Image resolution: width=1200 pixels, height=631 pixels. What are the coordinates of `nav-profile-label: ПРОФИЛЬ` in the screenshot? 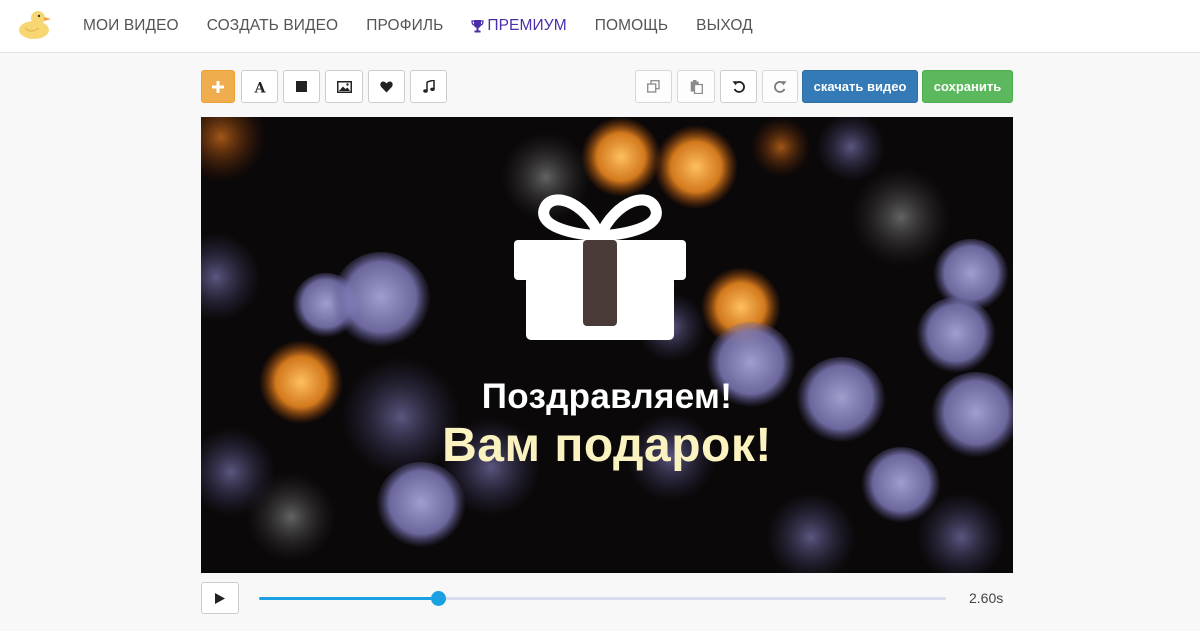 It's located at (405, 25).